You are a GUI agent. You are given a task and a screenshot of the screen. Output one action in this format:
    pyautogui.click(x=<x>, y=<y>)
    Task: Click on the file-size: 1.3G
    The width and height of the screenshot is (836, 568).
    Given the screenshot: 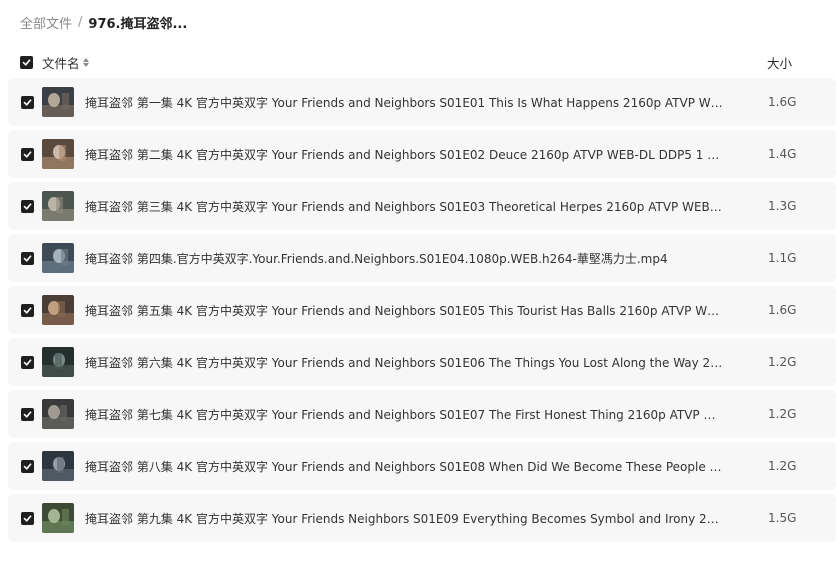 What is the action you would take?
    pyautogui.click(x=782, y=206)
    